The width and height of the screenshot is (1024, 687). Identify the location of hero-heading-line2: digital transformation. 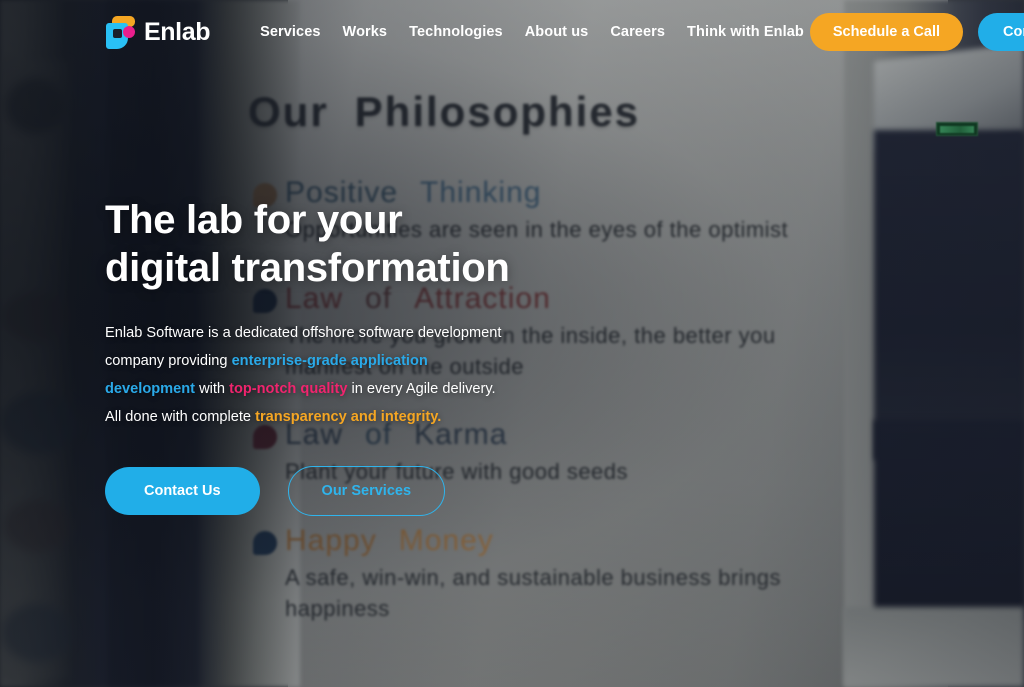
(307, 268).